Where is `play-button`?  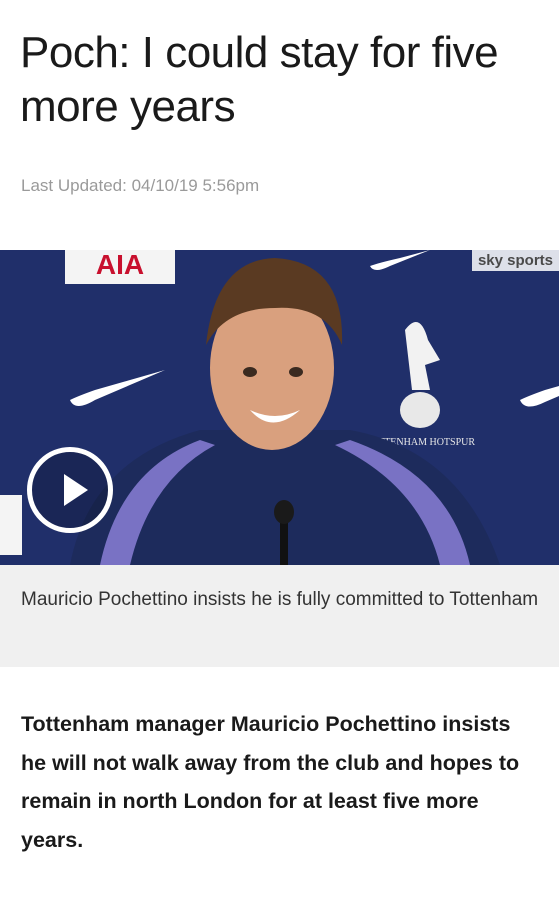 play-button is located at coordinates (70, 490).